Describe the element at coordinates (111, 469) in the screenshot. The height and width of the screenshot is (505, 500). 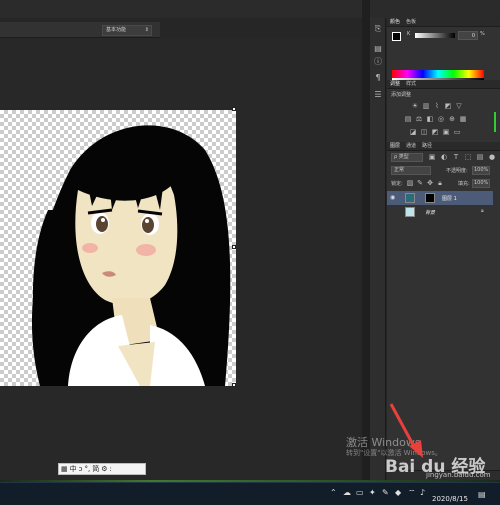
I see `ime-more: :` at that location.